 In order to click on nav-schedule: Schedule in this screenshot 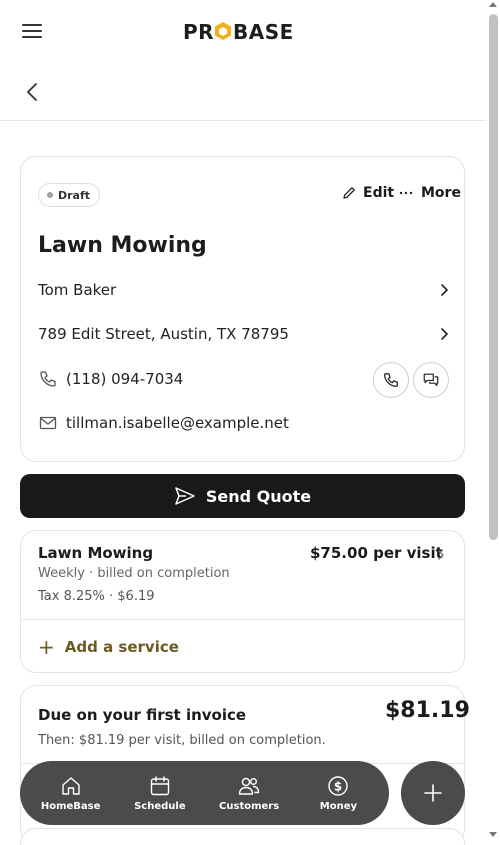, I will do `click(159, 793)`.